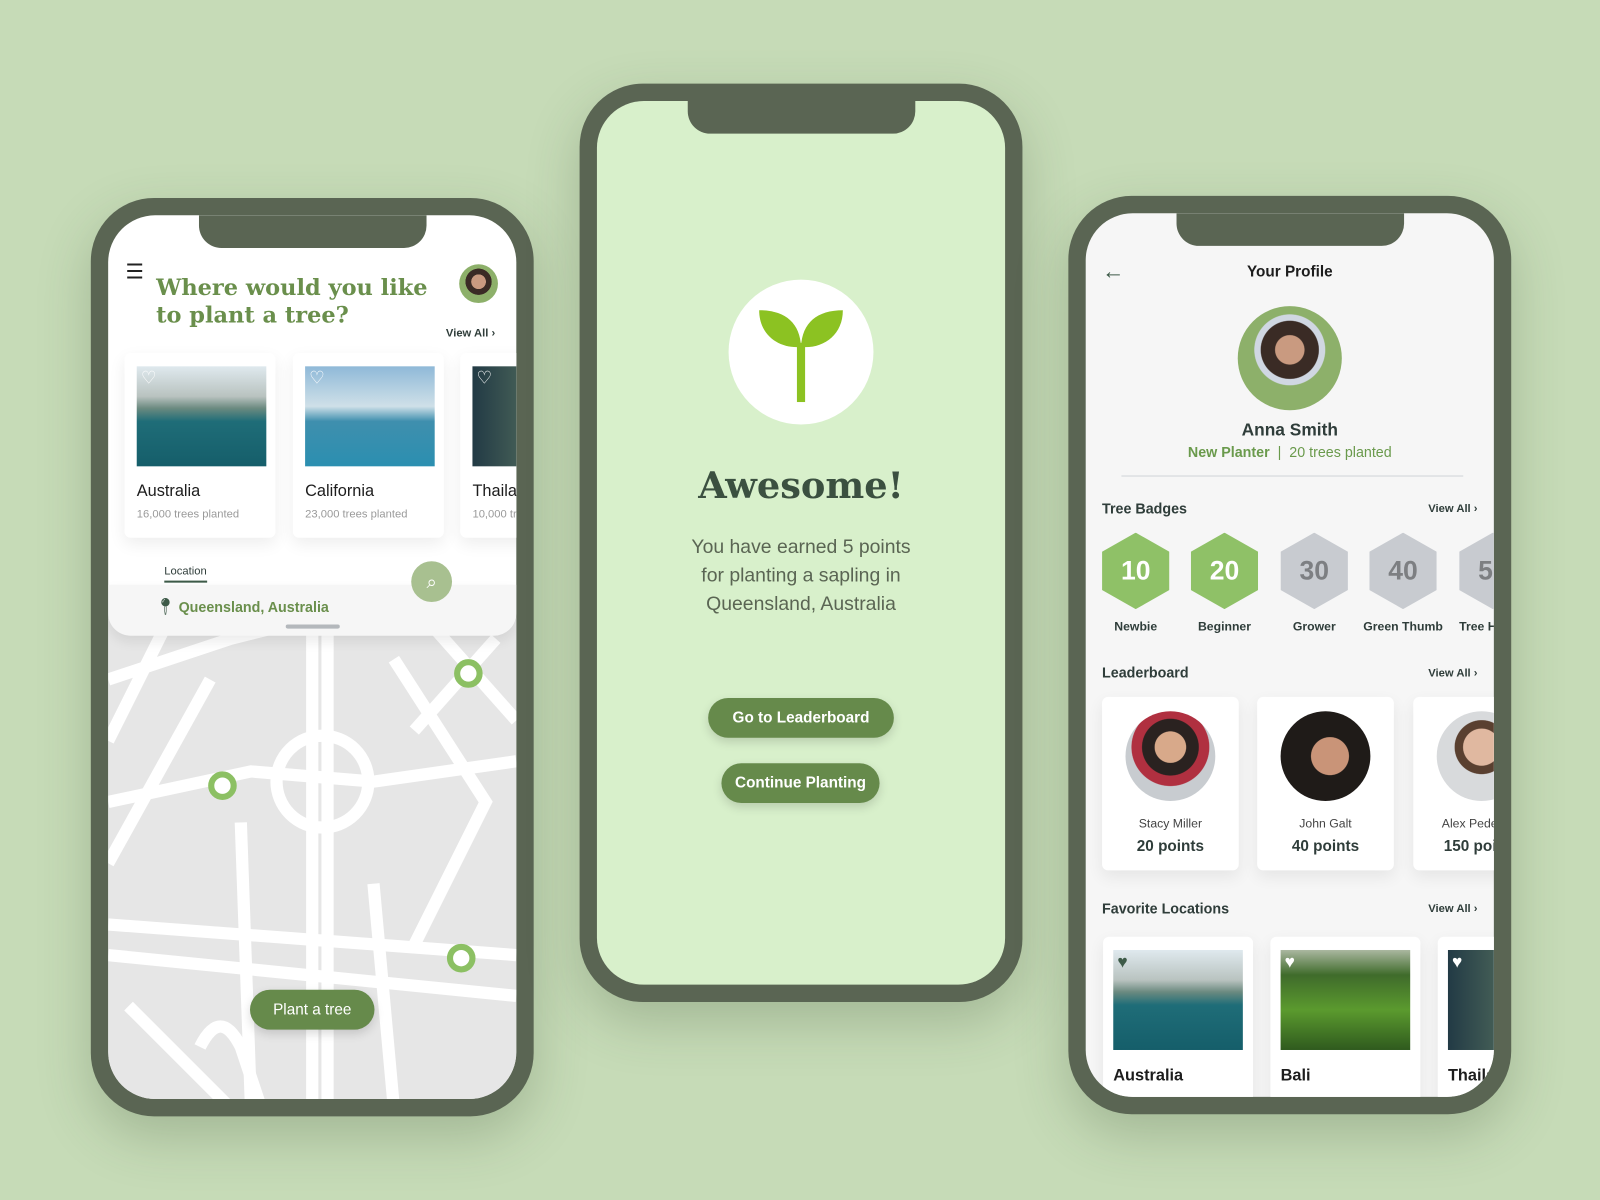 The image size is (1600, 1200). What do you see at coordinates (185, 574) in the screenshot?
I see `location-tab: Location` at bounding box center [185, 574].